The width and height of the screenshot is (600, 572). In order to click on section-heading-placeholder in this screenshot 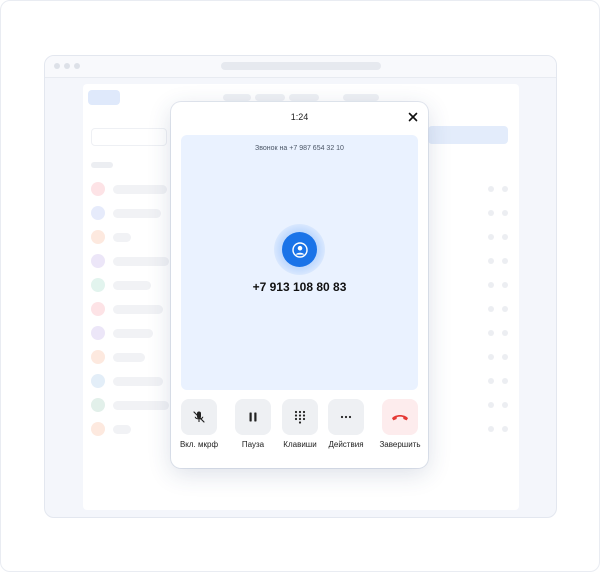, I will do `click(102, 165)`.